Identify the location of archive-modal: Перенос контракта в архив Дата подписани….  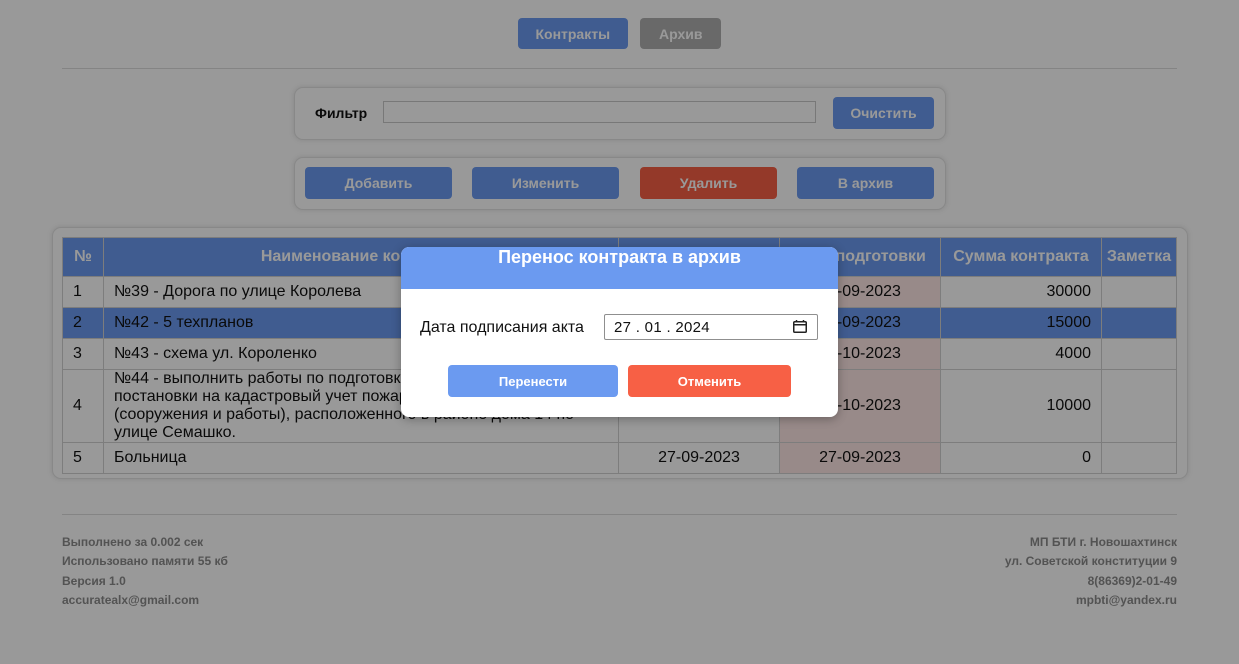
(619, 332).